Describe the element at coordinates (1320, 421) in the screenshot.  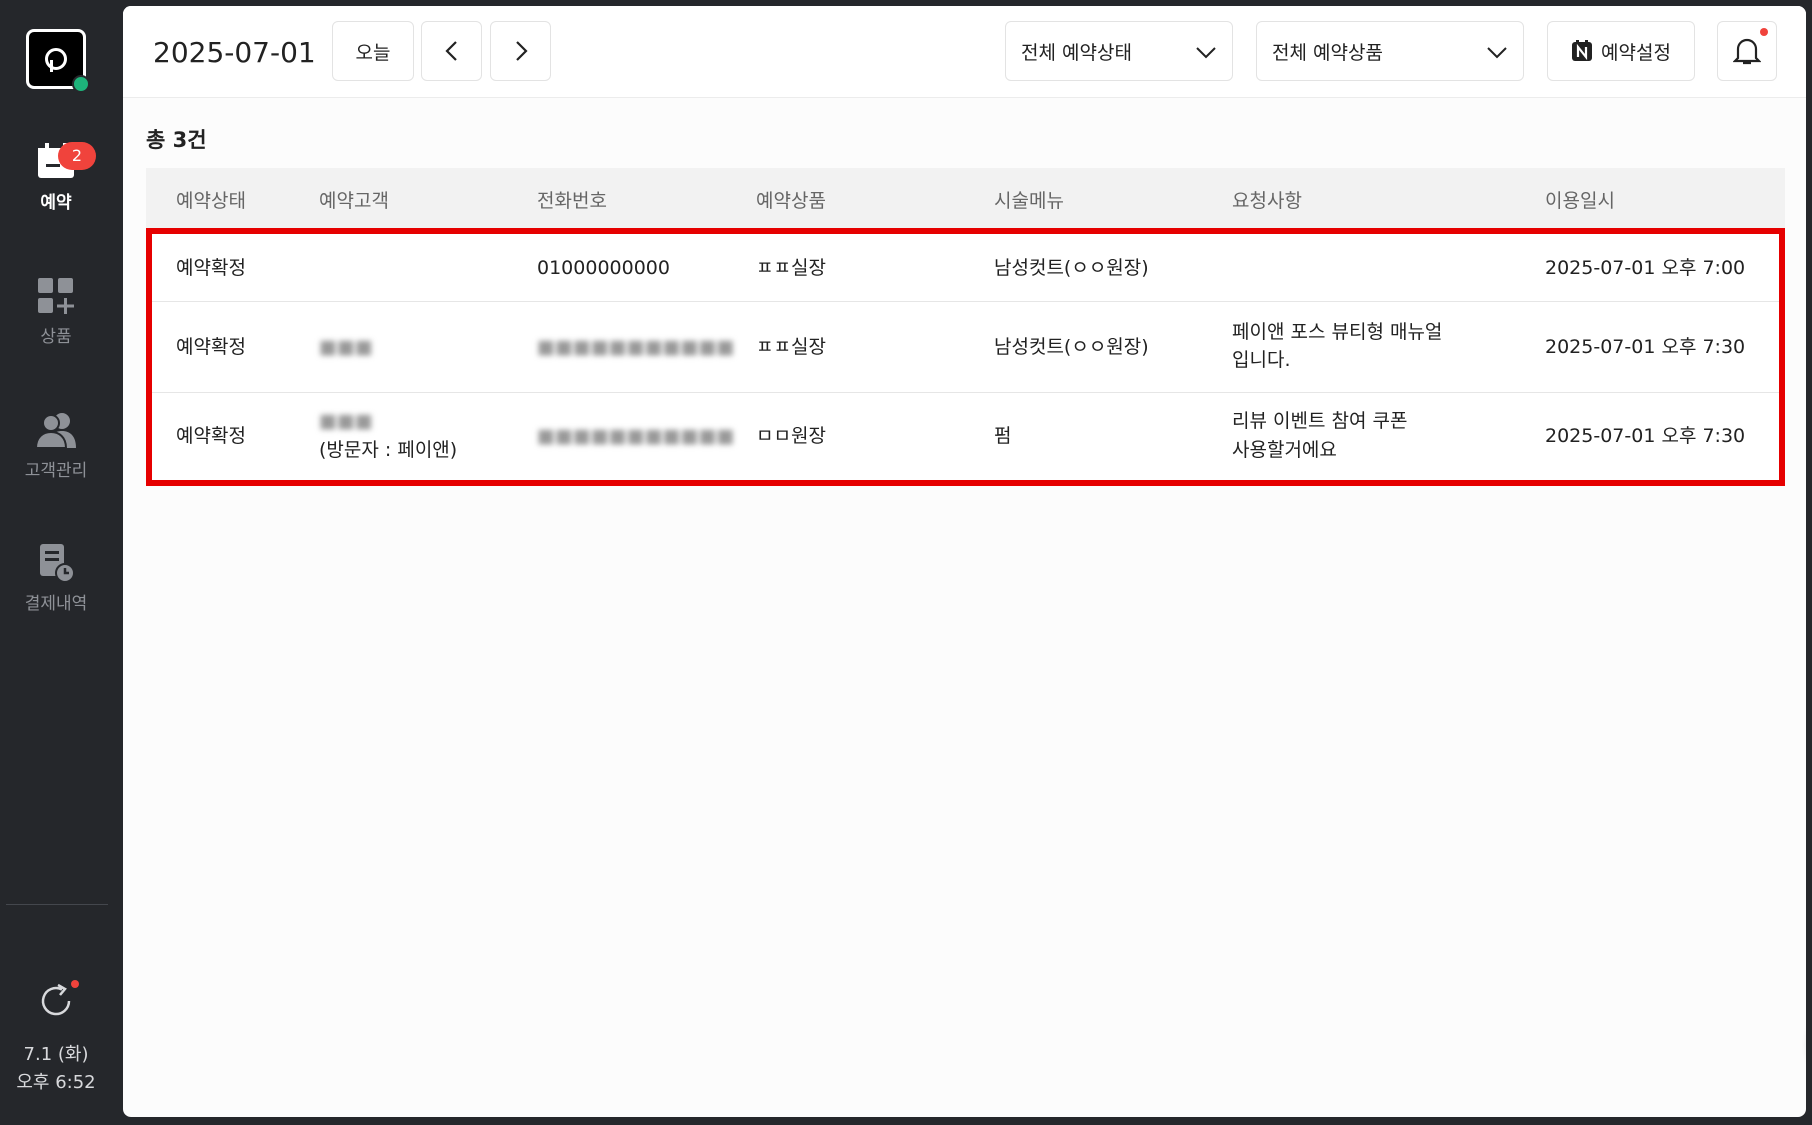
I see `cell-request-line1: 리뷰 이벤트 참여 쿠폰` at that location.